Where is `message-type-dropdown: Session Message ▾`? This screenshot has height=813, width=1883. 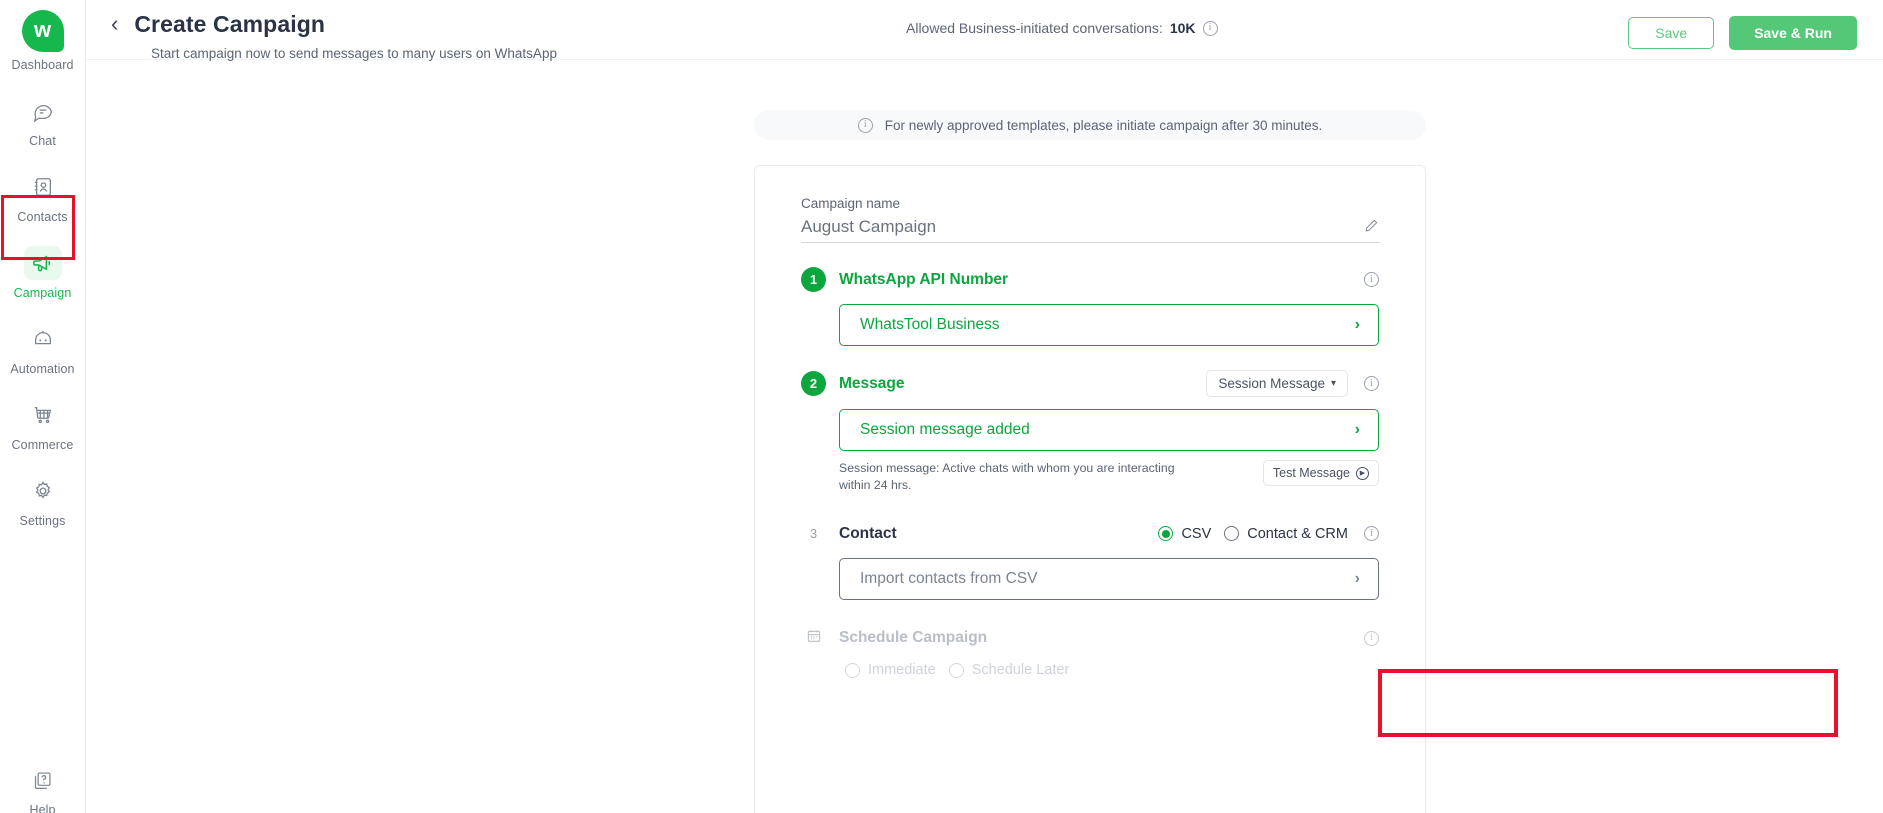
message-type-dropdown: Session Message ▾ is located at coordinates (1277, 383).